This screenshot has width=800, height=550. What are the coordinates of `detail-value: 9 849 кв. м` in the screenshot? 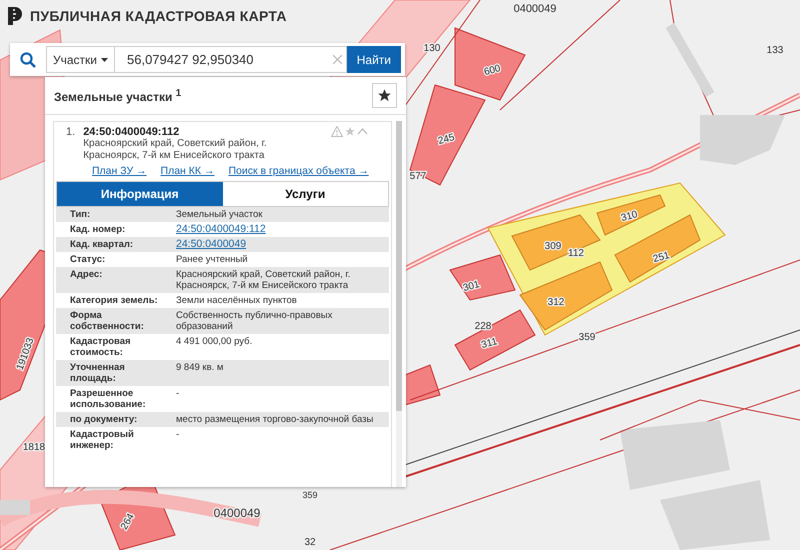 It's located at (200, 368).